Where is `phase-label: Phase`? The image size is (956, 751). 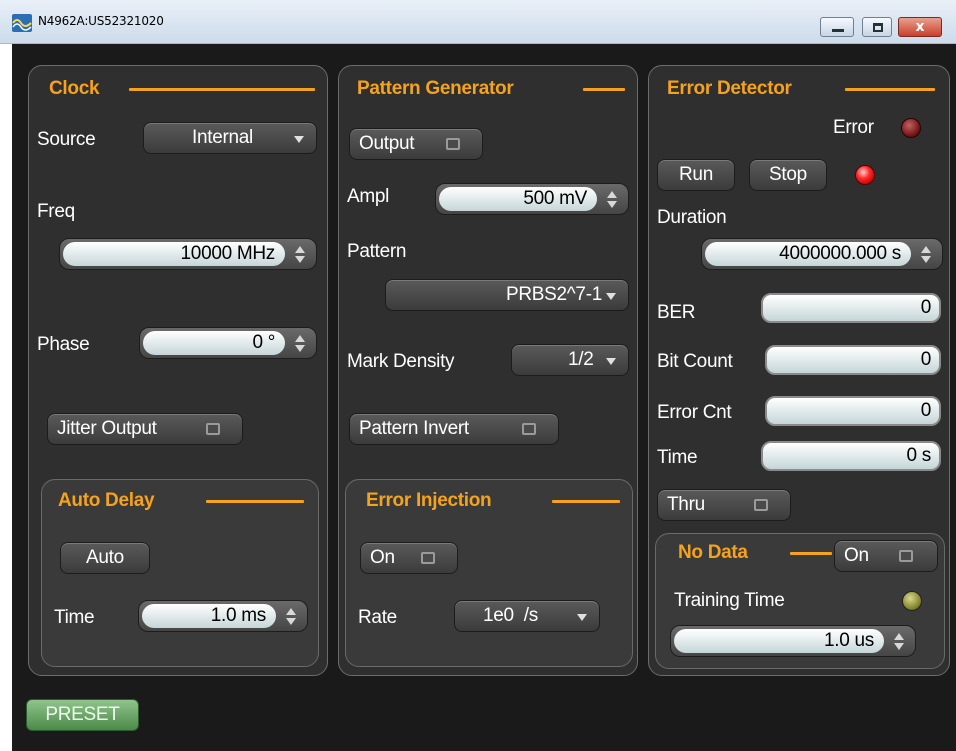 phase-label: Phase is located at coordinates (63, 344).